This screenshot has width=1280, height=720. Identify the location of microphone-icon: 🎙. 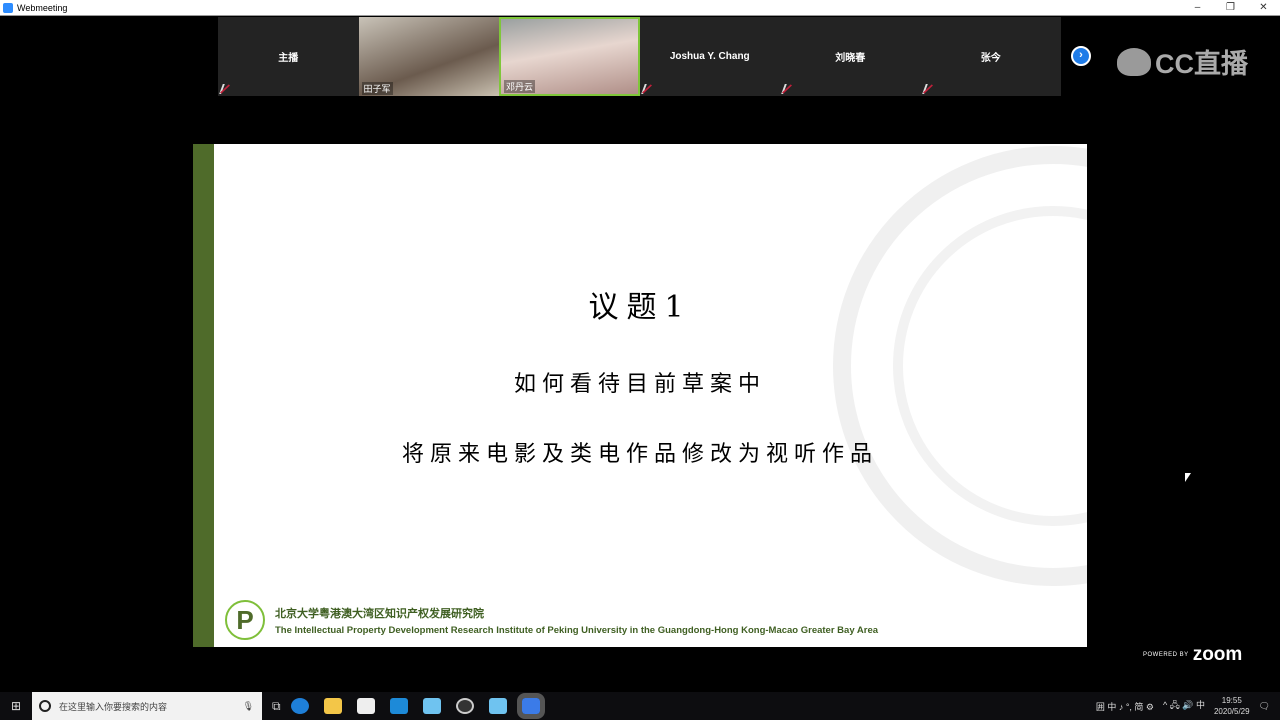
(248, 706).